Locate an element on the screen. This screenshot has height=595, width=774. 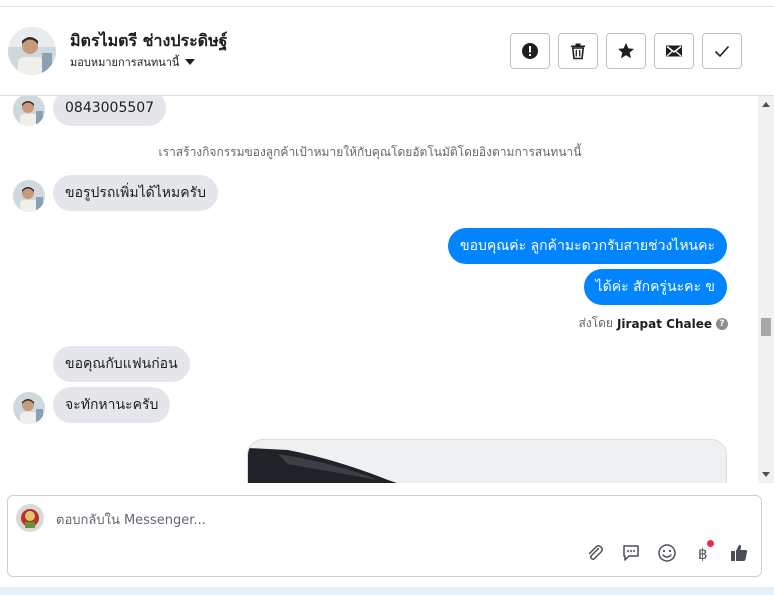
delete-button is located at coordinates (578, 51).